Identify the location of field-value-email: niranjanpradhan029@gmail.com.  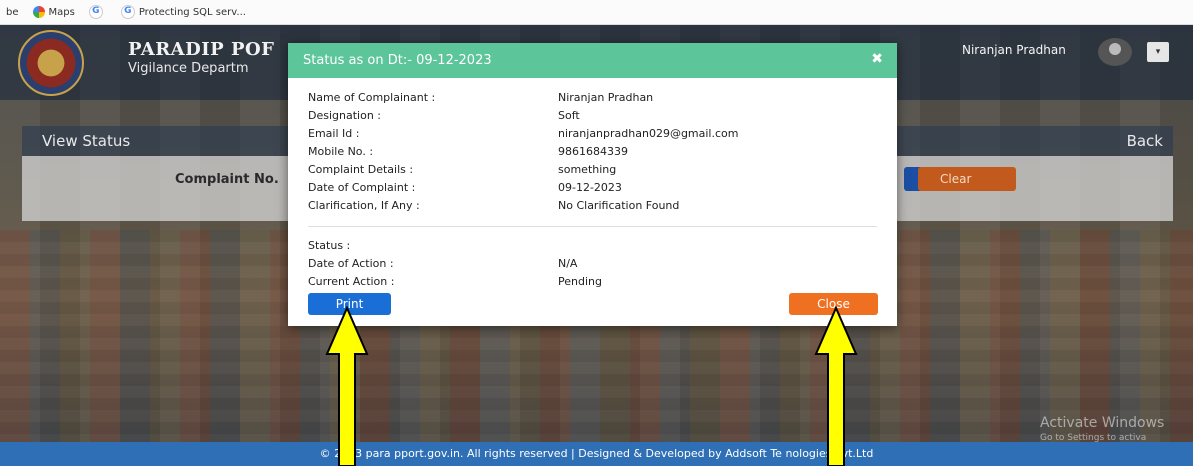
(648, 133).